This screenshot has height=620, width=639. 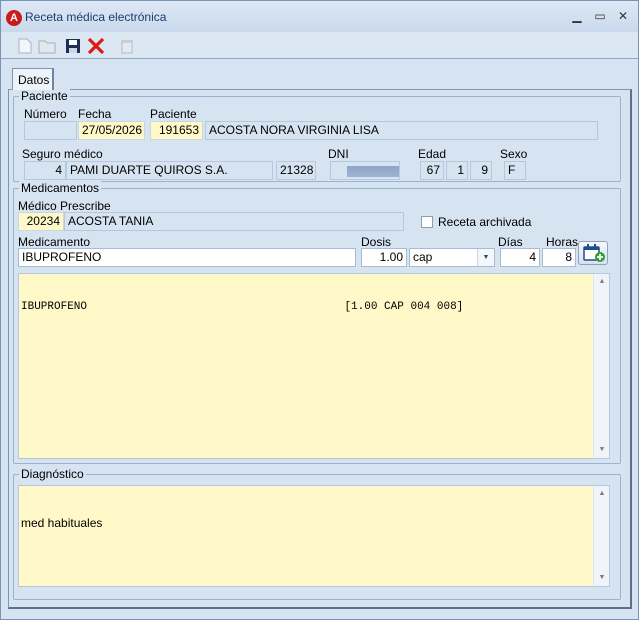 What do you see at coordinates (376, 242) in the screenshot?
I see `dosis-label: Dosis` at bounding box center [376, 242].